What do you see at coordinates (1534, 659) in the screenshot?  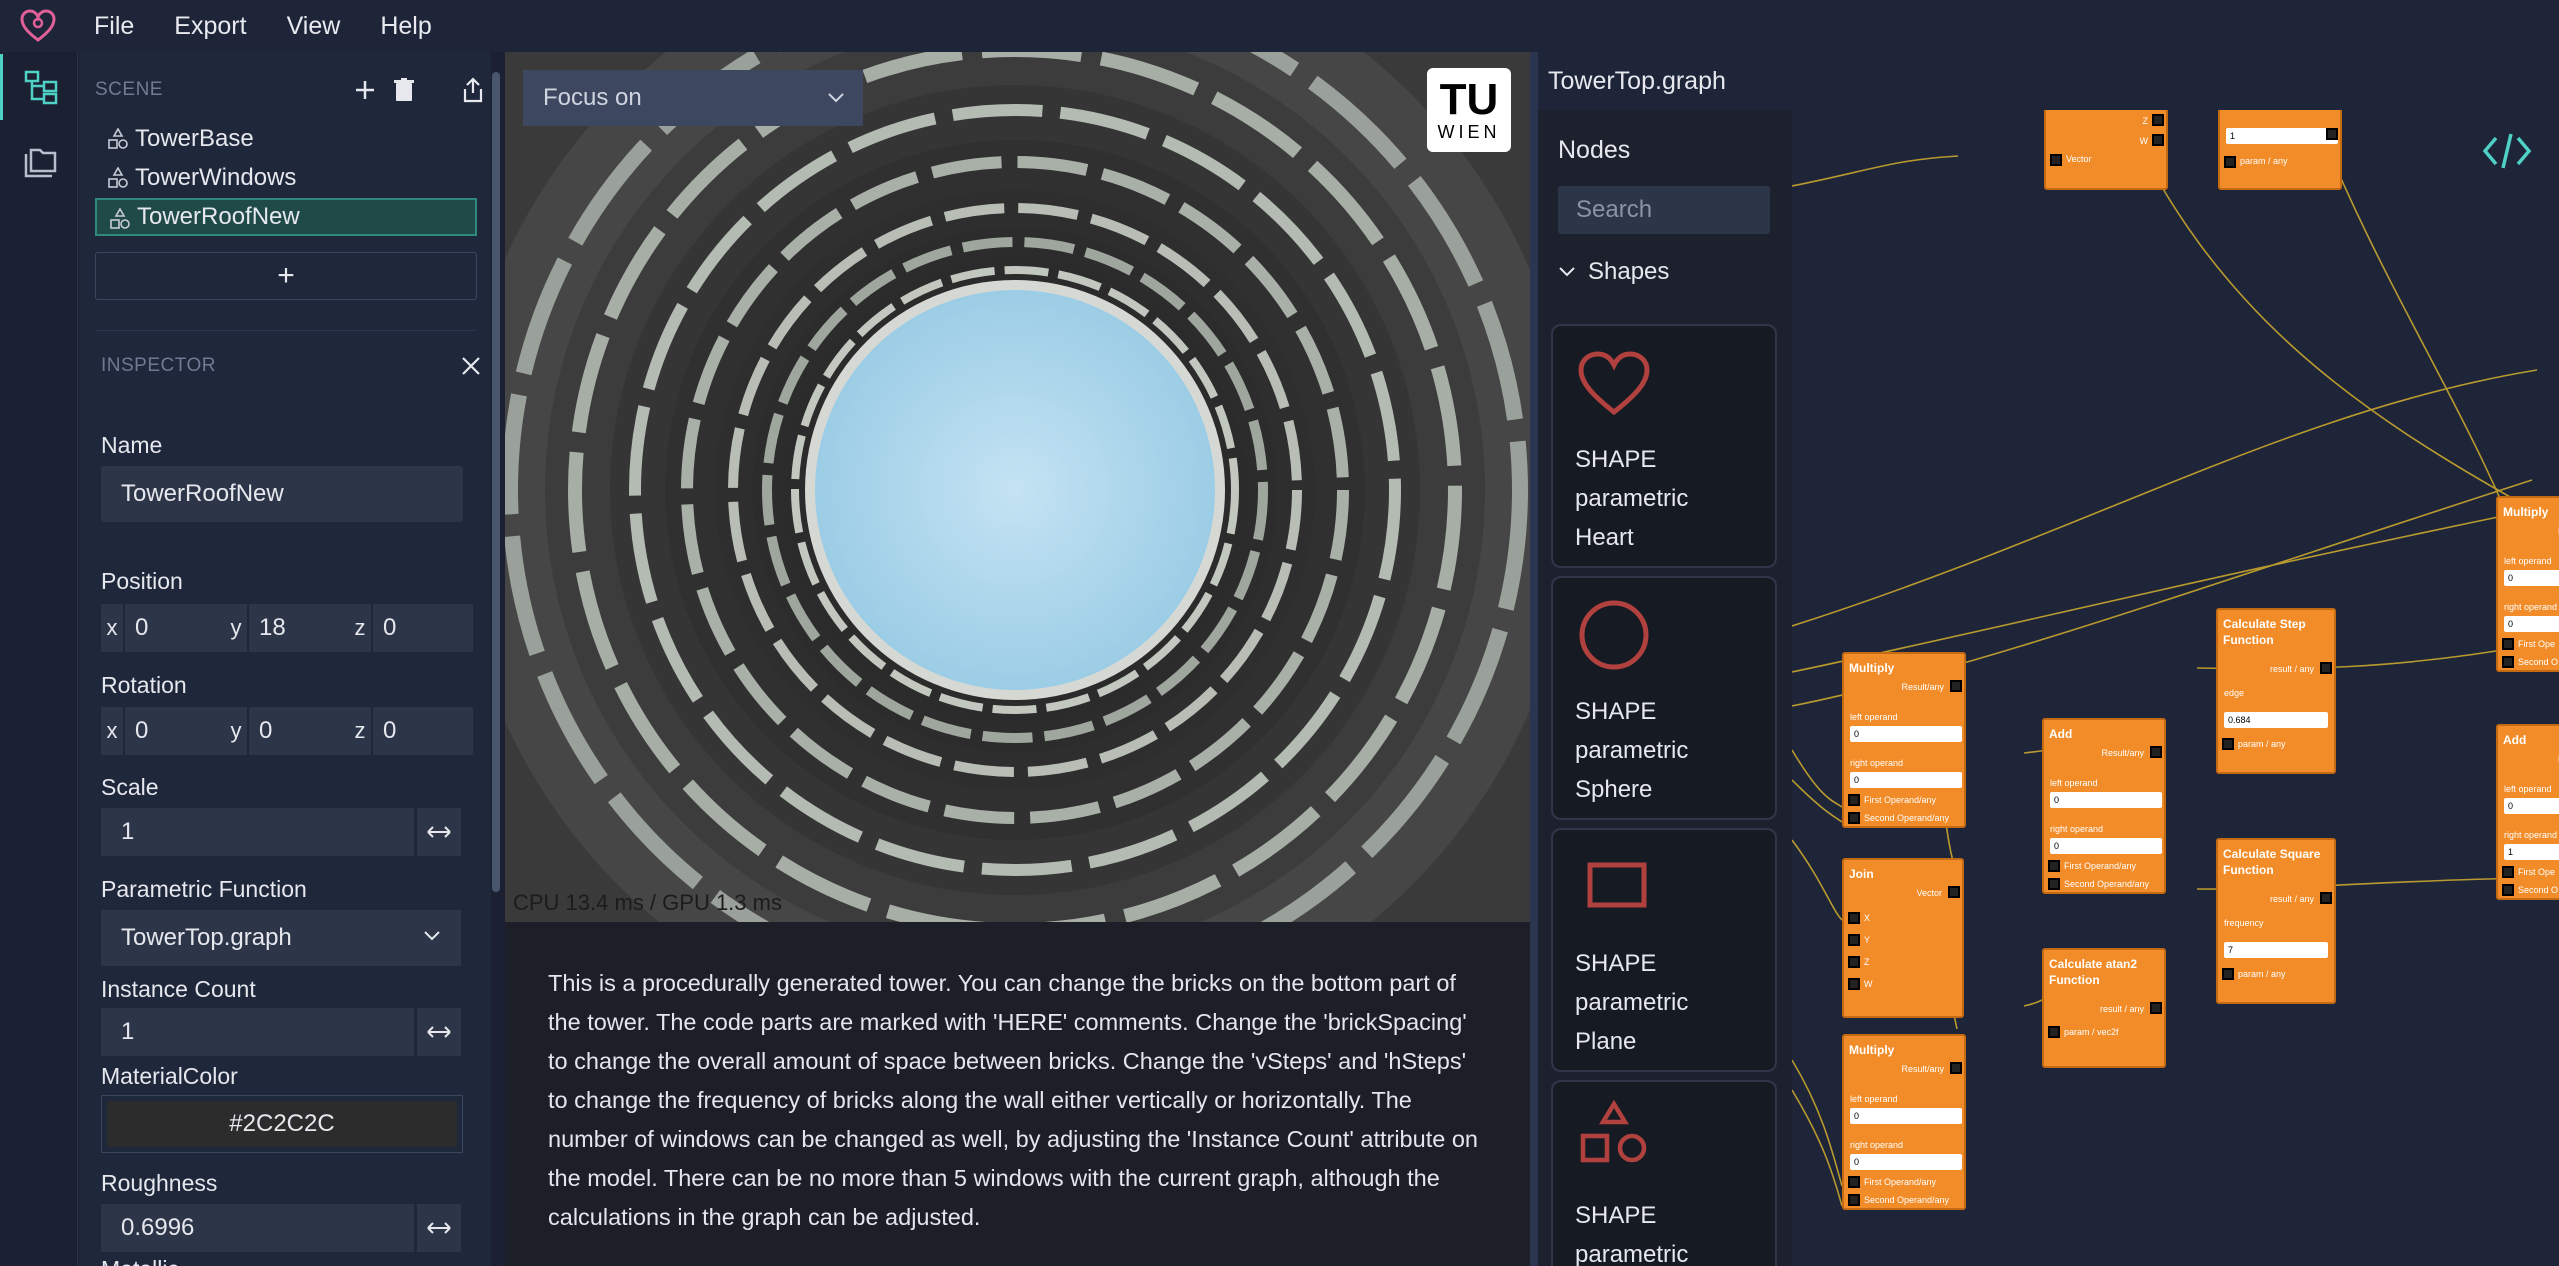 I see `panel-splitter` at bounding box center [1534, 659].